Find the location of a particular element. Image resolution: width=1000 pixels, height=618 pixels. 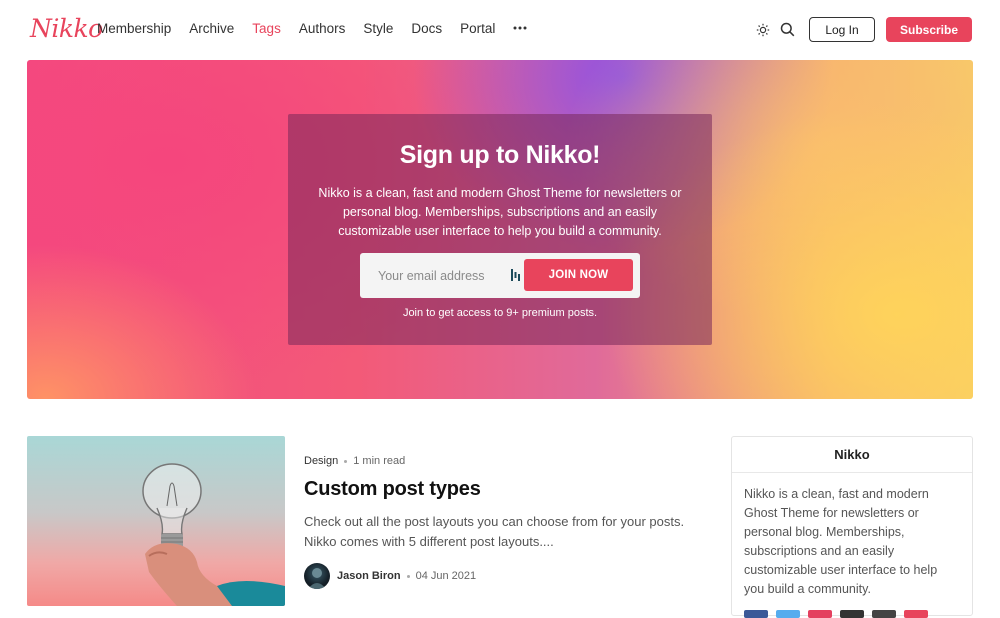

social-links is located at coordinates (836, 614).